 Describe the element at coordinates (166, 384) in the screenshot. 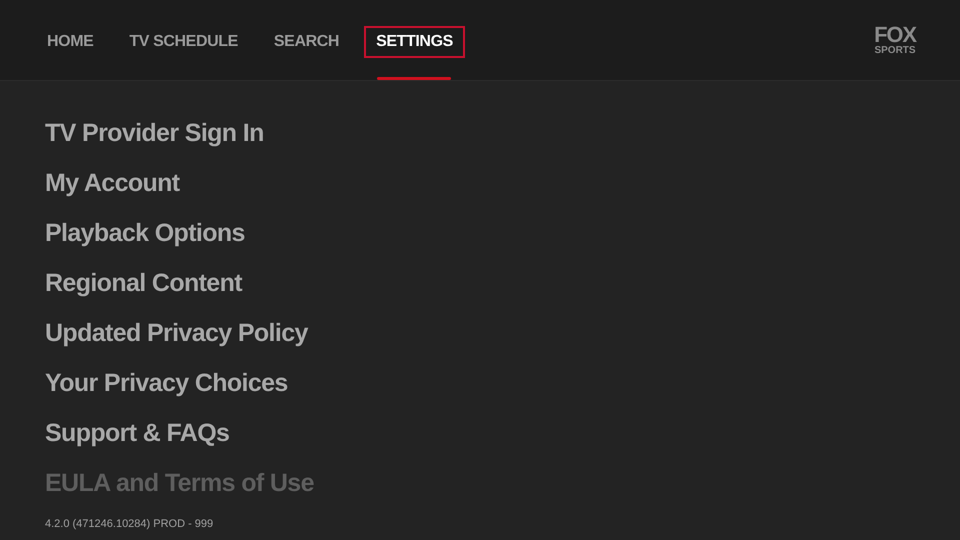

I see `settings-item: Your Privacy Choices` at that location.